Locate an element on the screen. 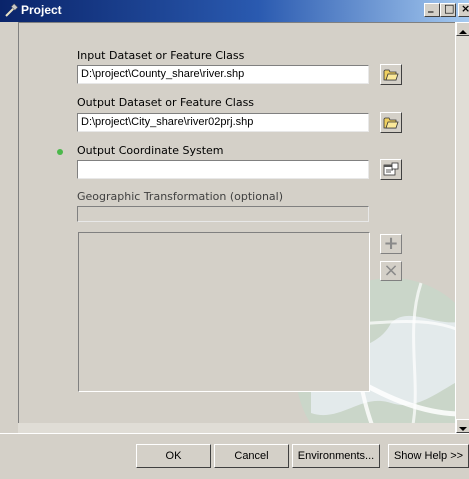 This screenshot has width=469, height=479. scroll-up-button is located at coordinates (462, 29).